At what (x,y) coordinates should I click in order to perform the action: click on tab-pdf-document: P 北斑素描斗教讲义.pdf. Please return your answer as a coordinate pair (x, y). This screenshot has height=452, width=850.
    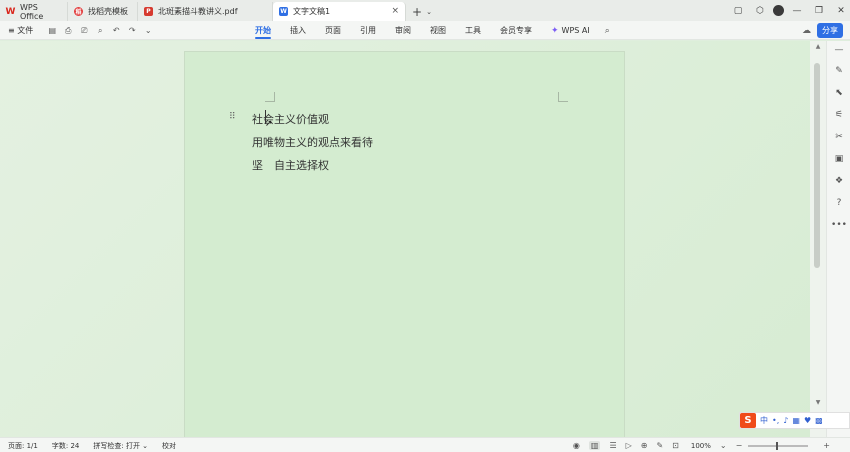
    Looking at the image, I should click on (205, 11).